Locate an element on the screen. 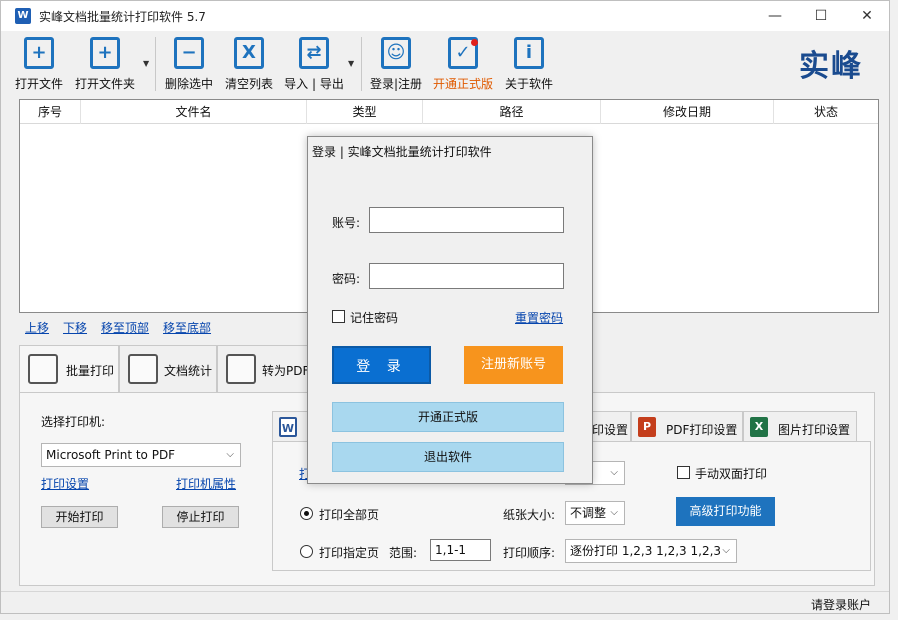  print-settings-link: 打印设置 is located at coordinates (65, 483).